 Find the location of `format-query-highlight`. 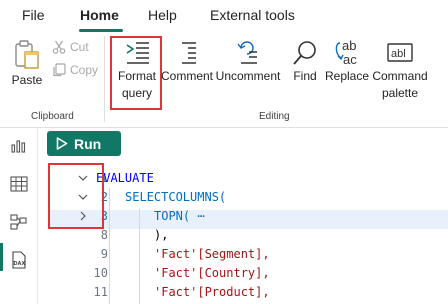

format-query-highlight is located at coordinates (136, 73).